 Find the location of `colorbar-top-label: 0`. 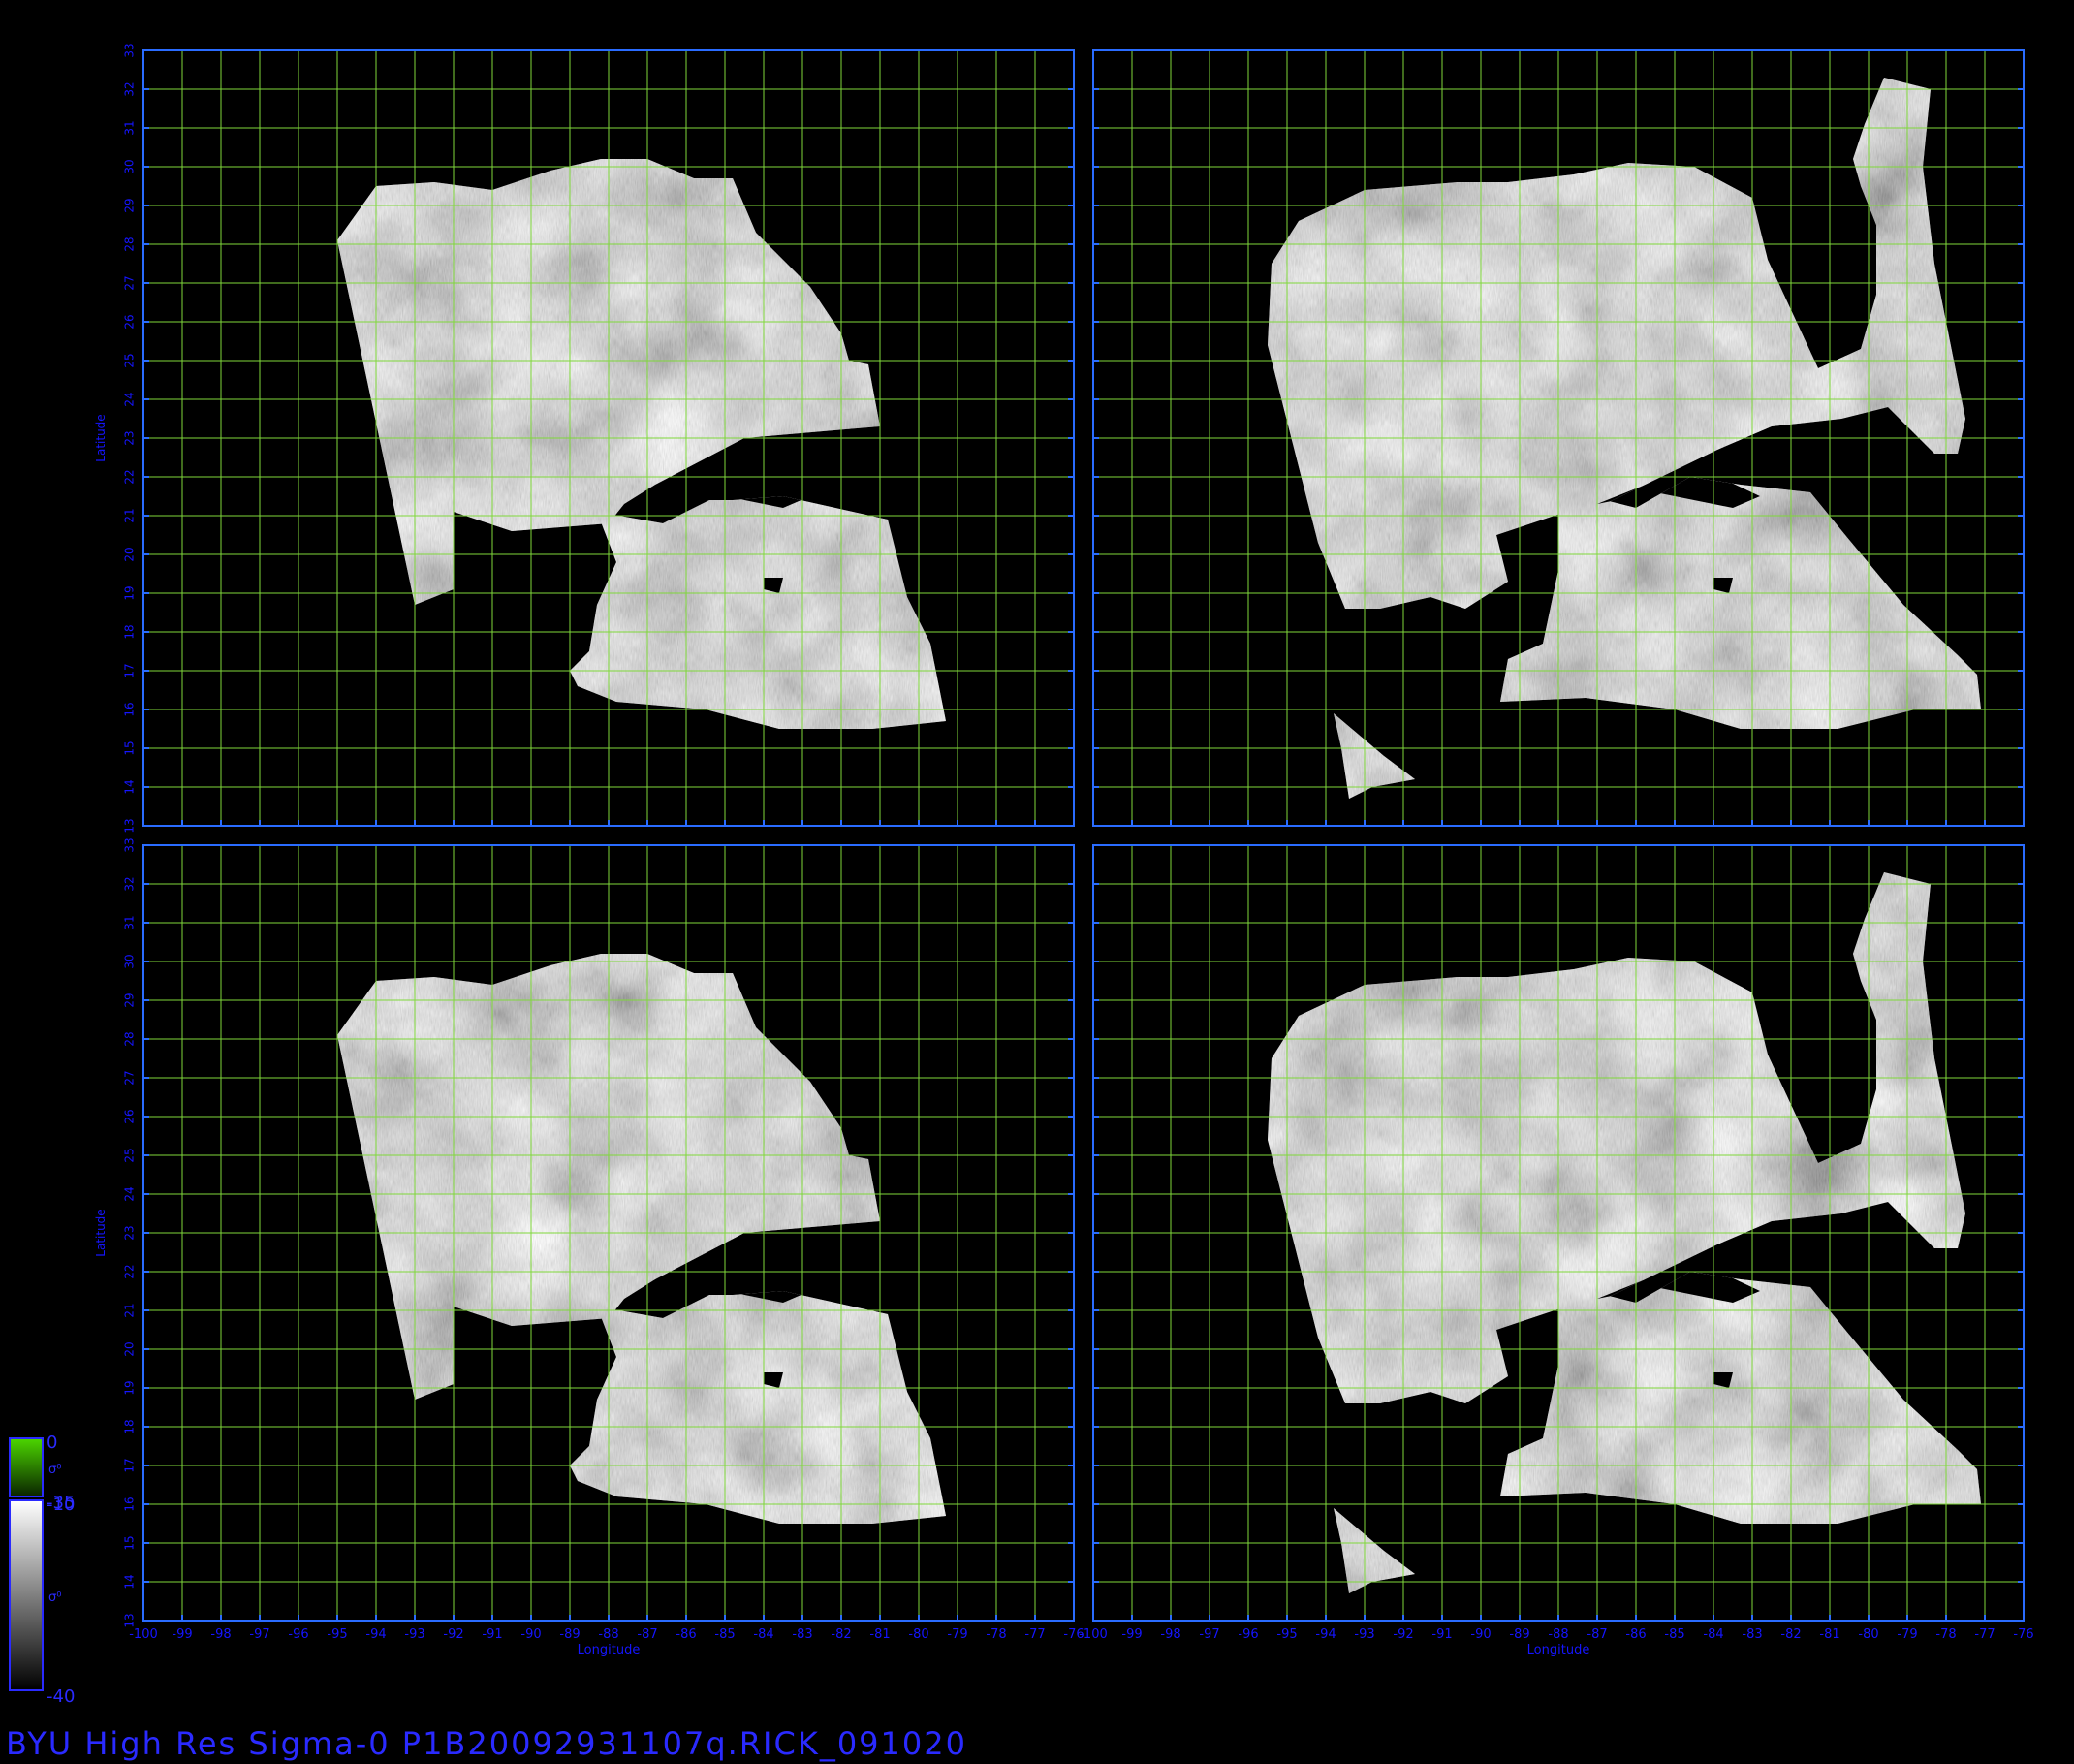

colorbar-top-label: 0 is located at coordinates (52, 1443).